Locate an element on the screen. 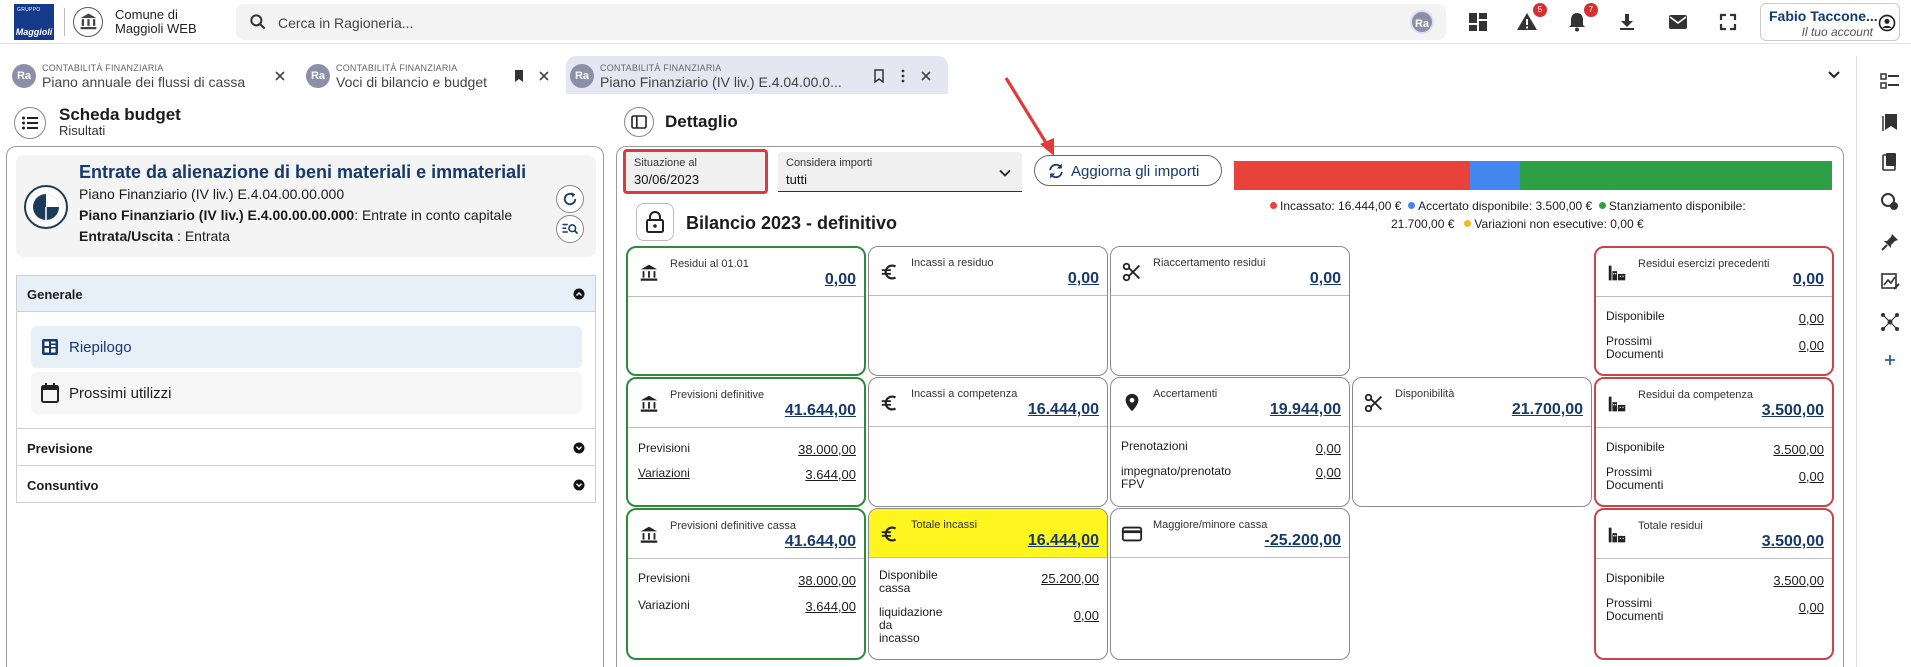  row-value: 25.200,00 is located at coordinates (1070, 578).